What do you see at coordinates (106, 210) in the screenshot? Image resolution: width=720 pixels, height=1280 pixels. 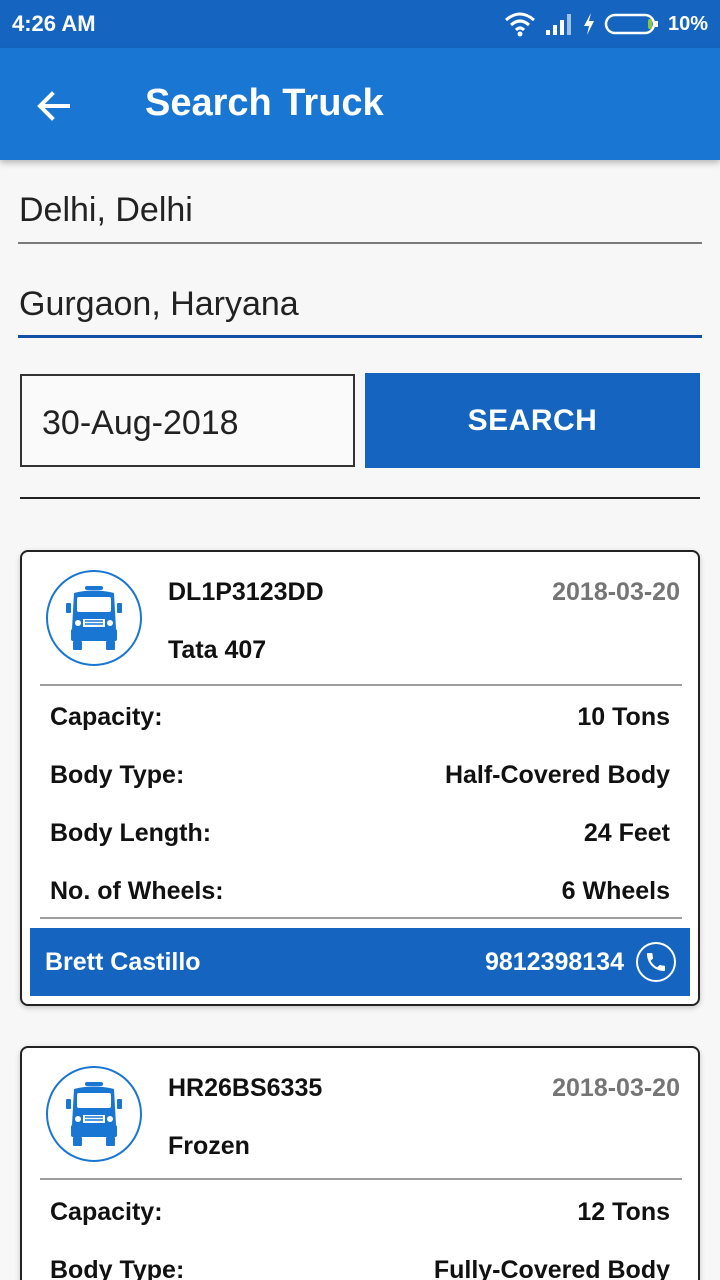 I see `from-location-value: Delhi, Delhi` at bounding box center [106, 210].